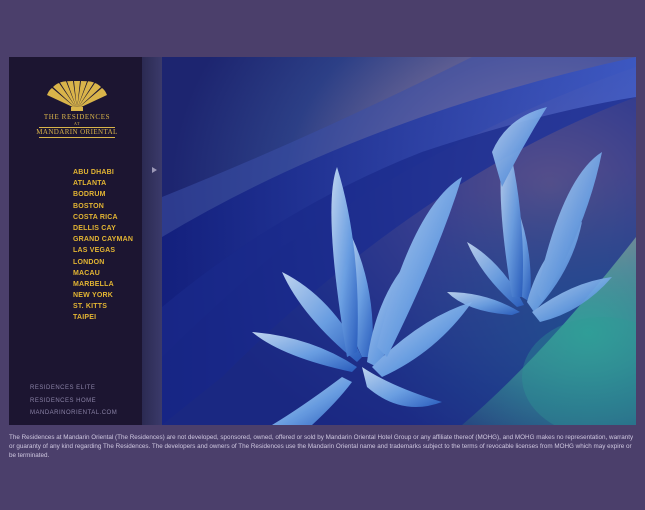 The width and height of the screenshot is (645, 510). I want to click on residences-home-link: RESIDENCES HOME, so click(73, 401).